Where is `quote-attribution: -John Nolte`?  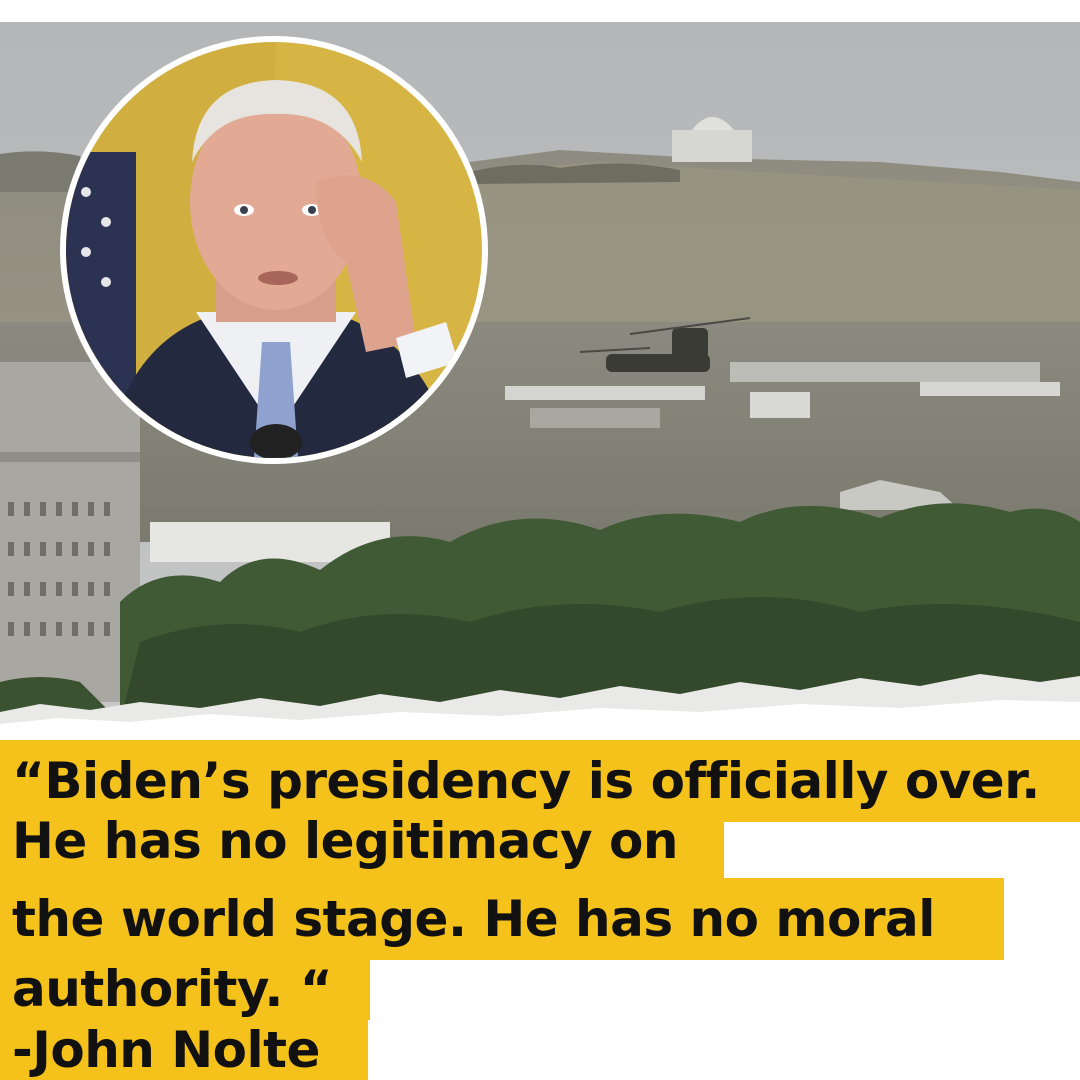 quote-attribution: -John Nolte is located at coordinates (184, 1050).